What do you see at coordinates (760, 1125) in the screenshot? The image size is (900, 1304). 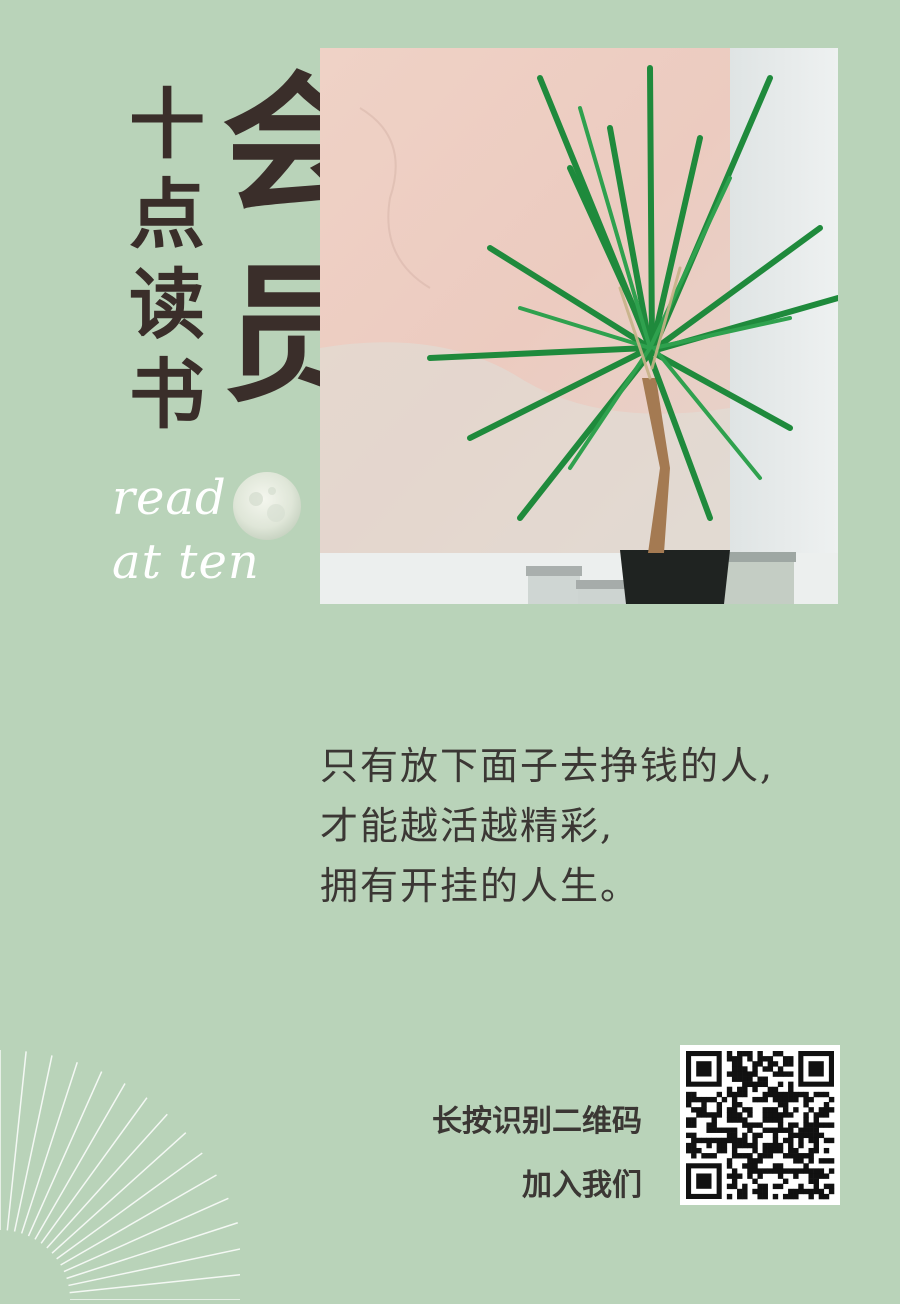 I see `qr-code` at bounding box center [760, 1125].